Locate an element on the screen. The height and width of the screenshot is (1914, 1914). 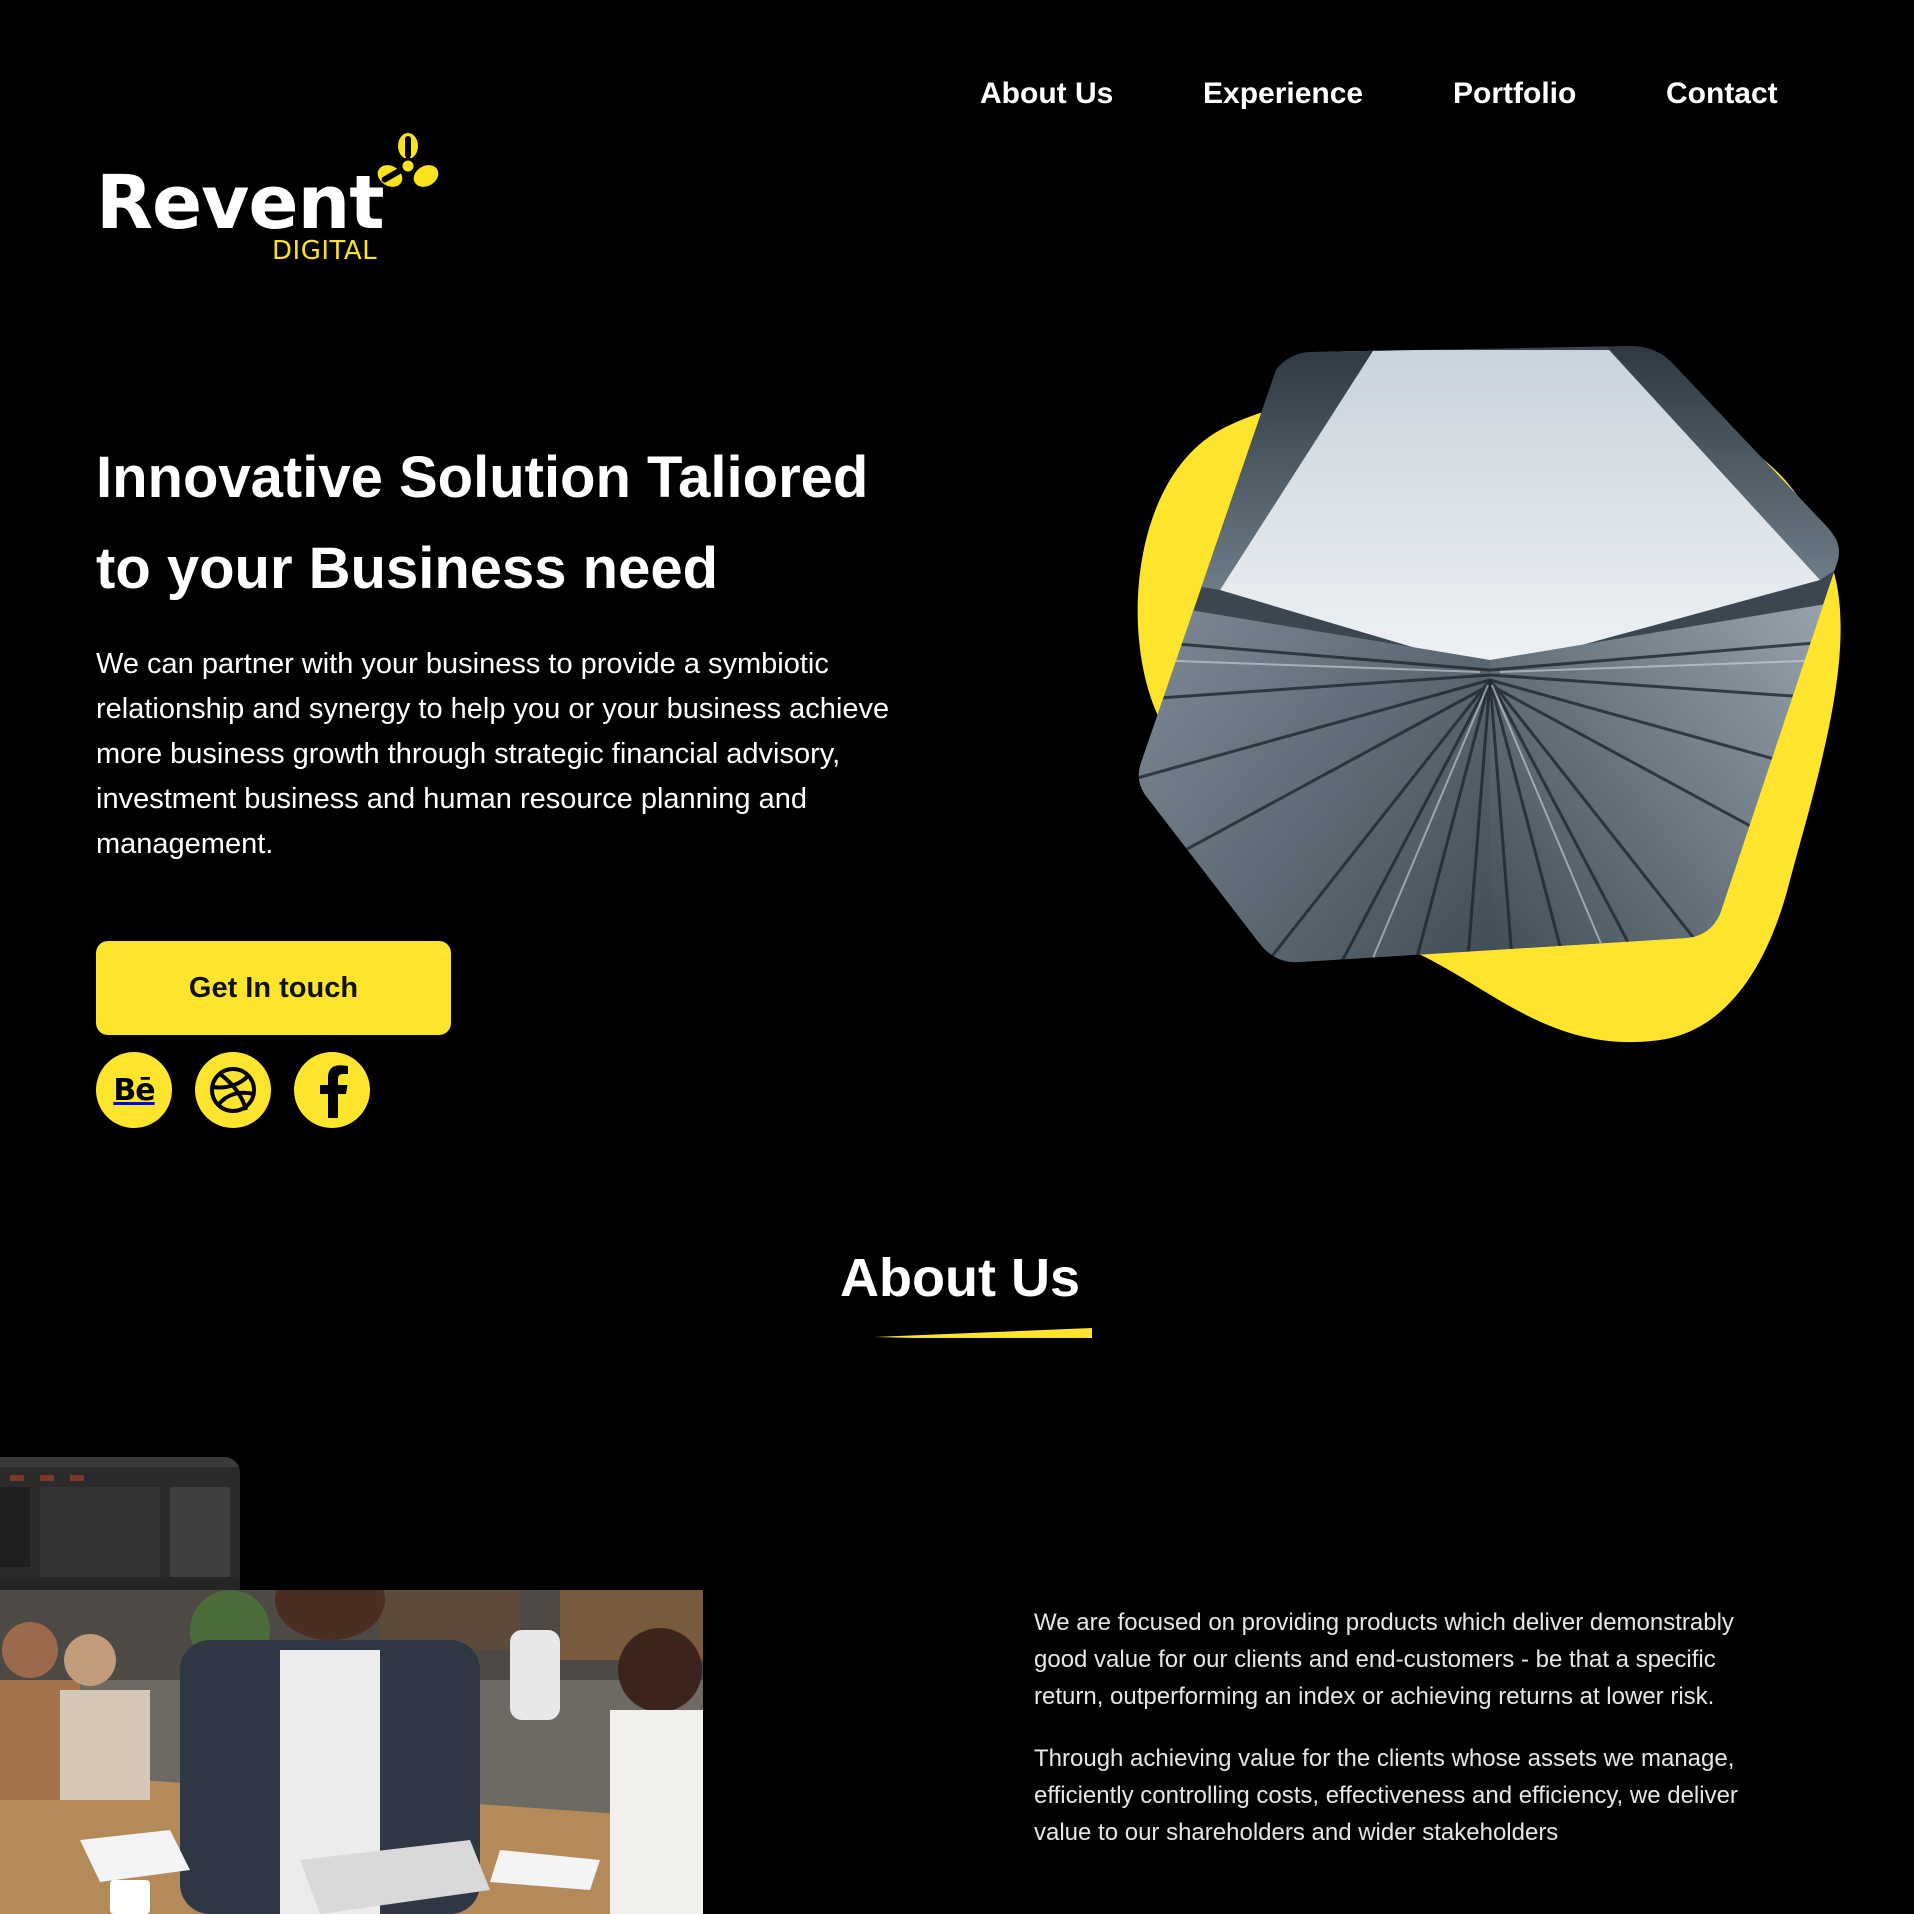
hero-title-line1: Innovative Solution Taliored is located at coordinates (482, 477).